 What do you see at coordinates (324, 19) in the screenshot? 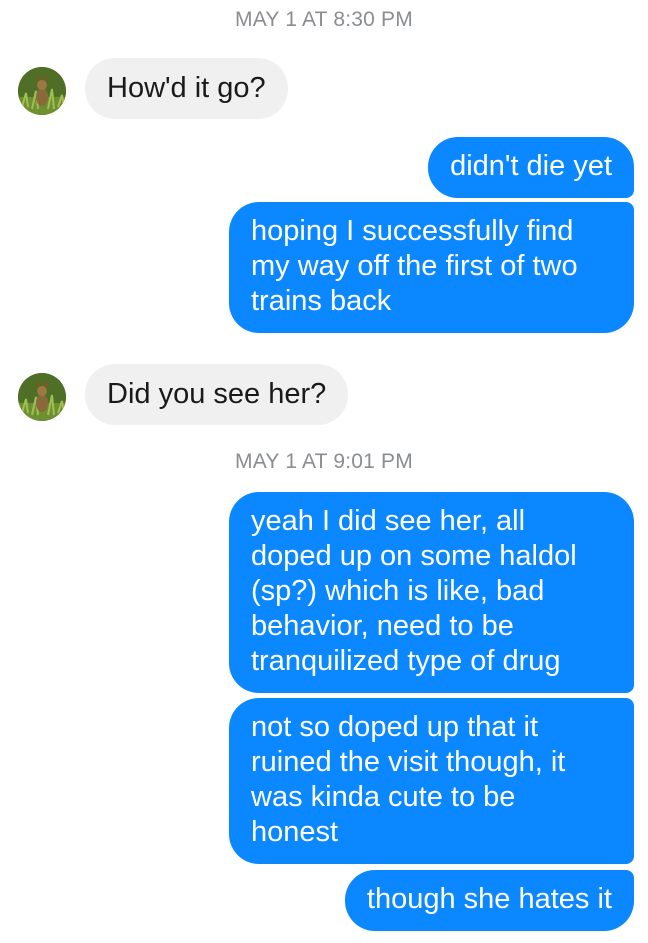
I see `timestamp: MAY 1 AT 8:30 PM` at bounding box center [324, 19].